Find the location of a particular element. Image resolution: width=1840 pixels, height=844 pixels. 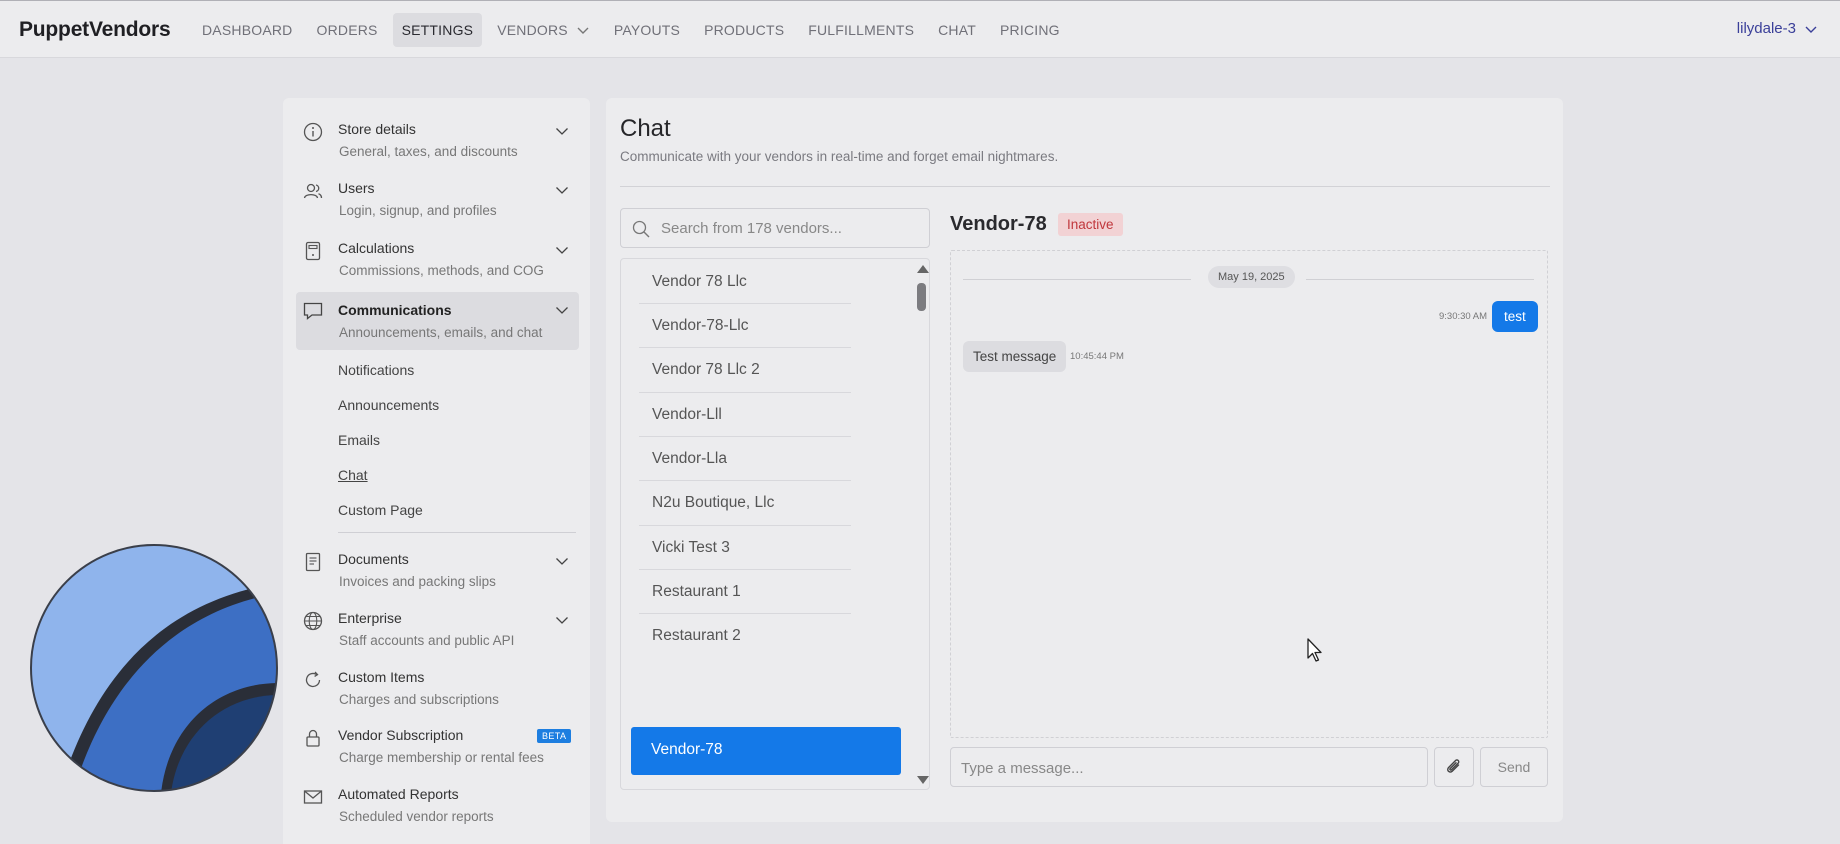

settings-group-desc: Charges and subscriptions is located at coordinates (419, 699).